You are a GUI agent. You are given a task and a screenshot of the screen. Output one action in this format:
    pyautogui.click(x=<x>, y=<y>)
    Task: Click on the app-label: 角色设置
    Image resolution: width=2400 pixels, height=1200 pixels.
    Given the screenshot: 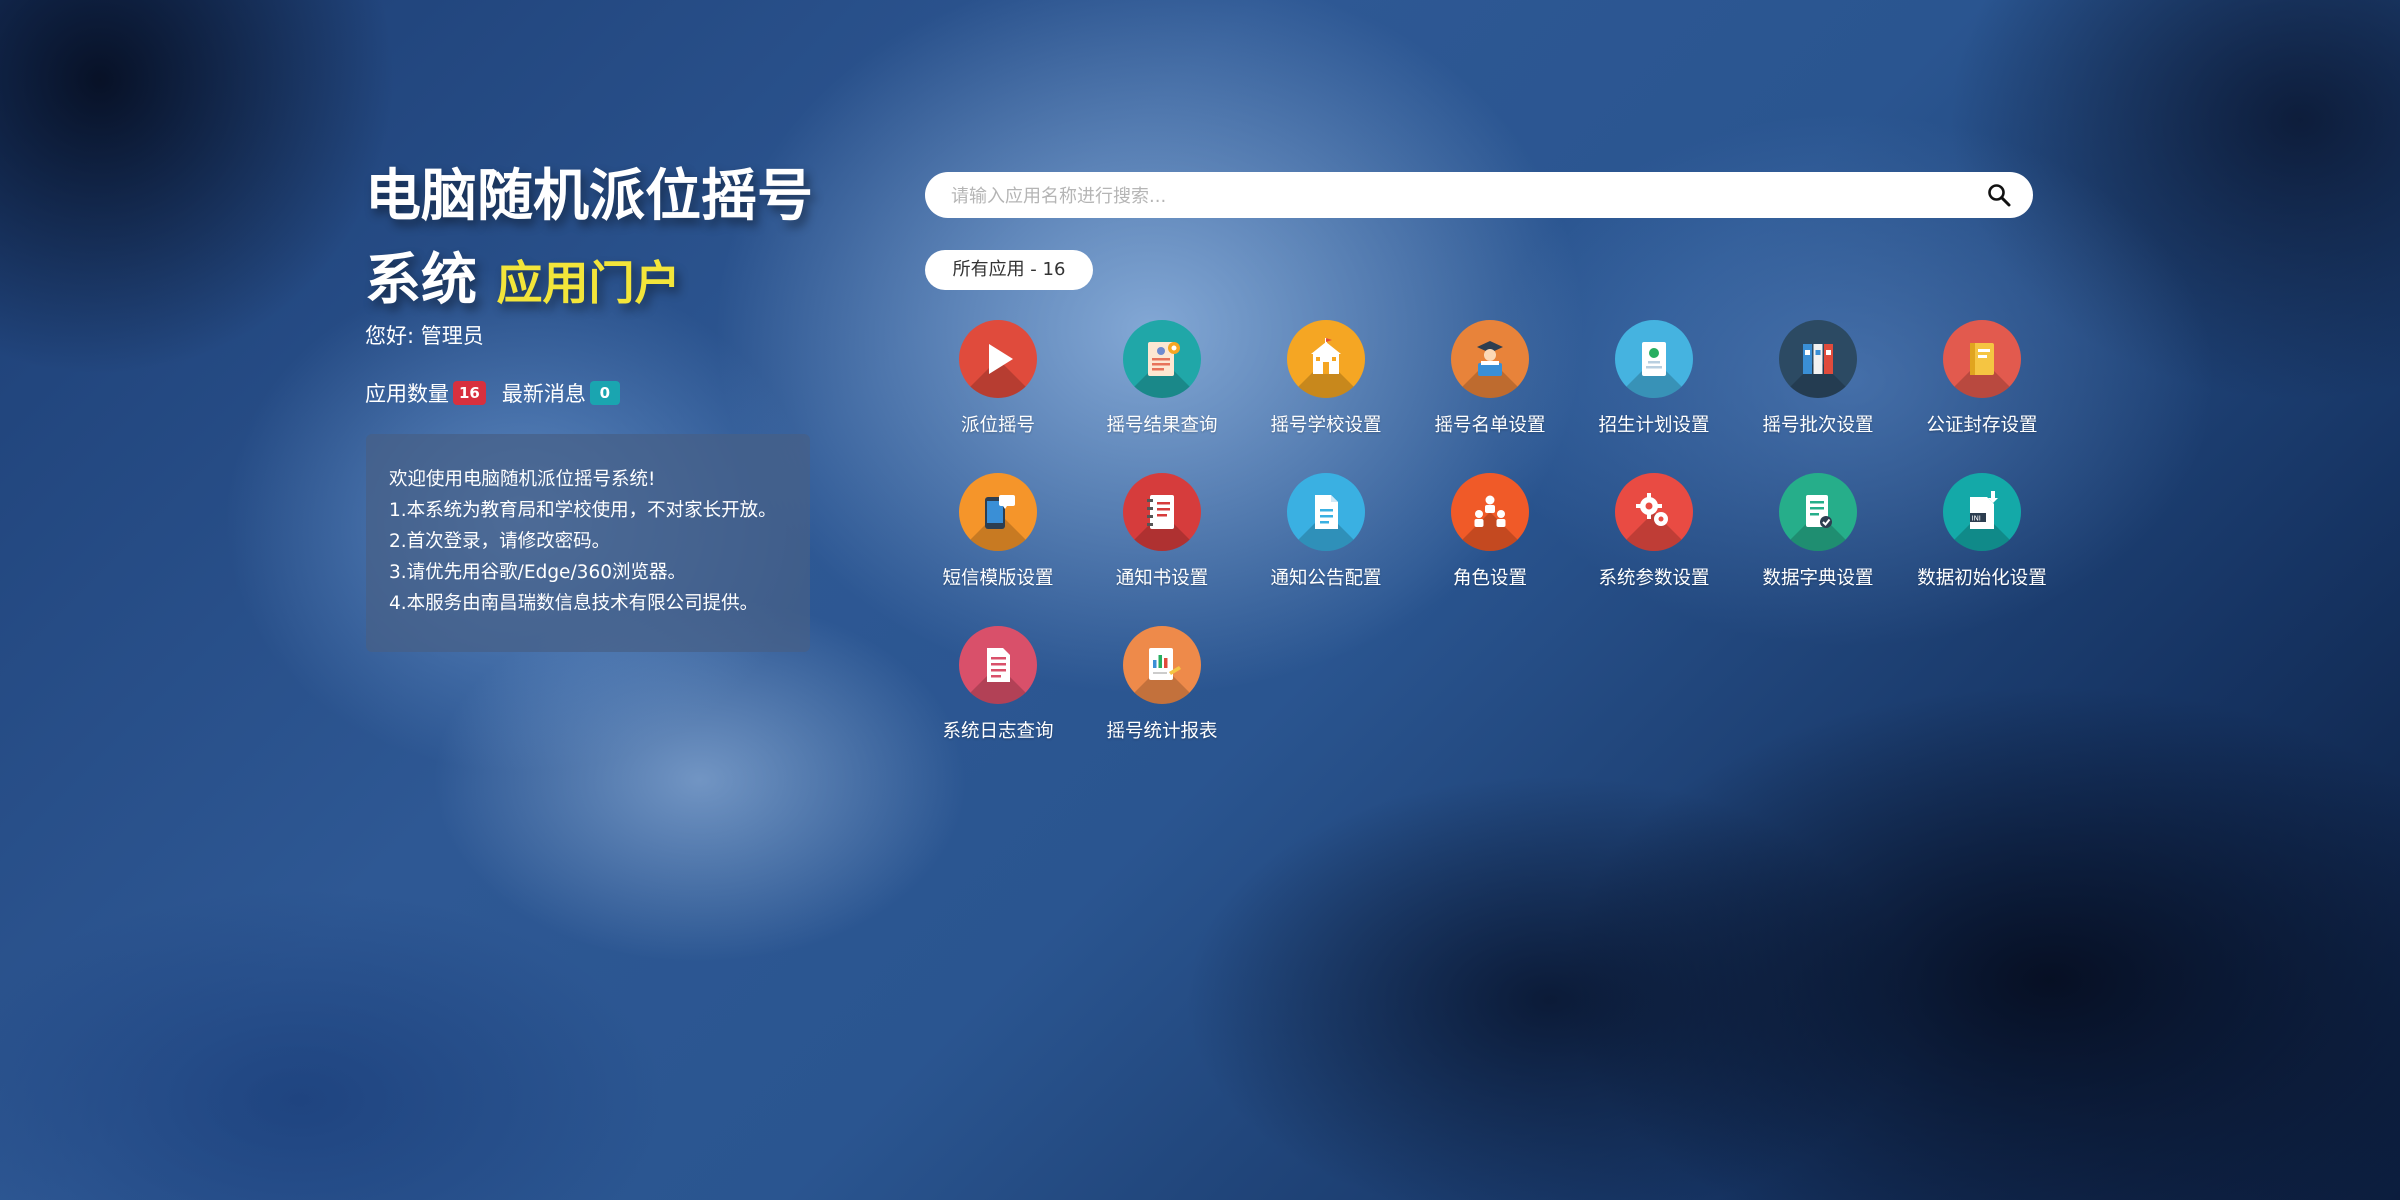 What is the action you would take?
    pyautogui.click(x=1490, y=577)
    